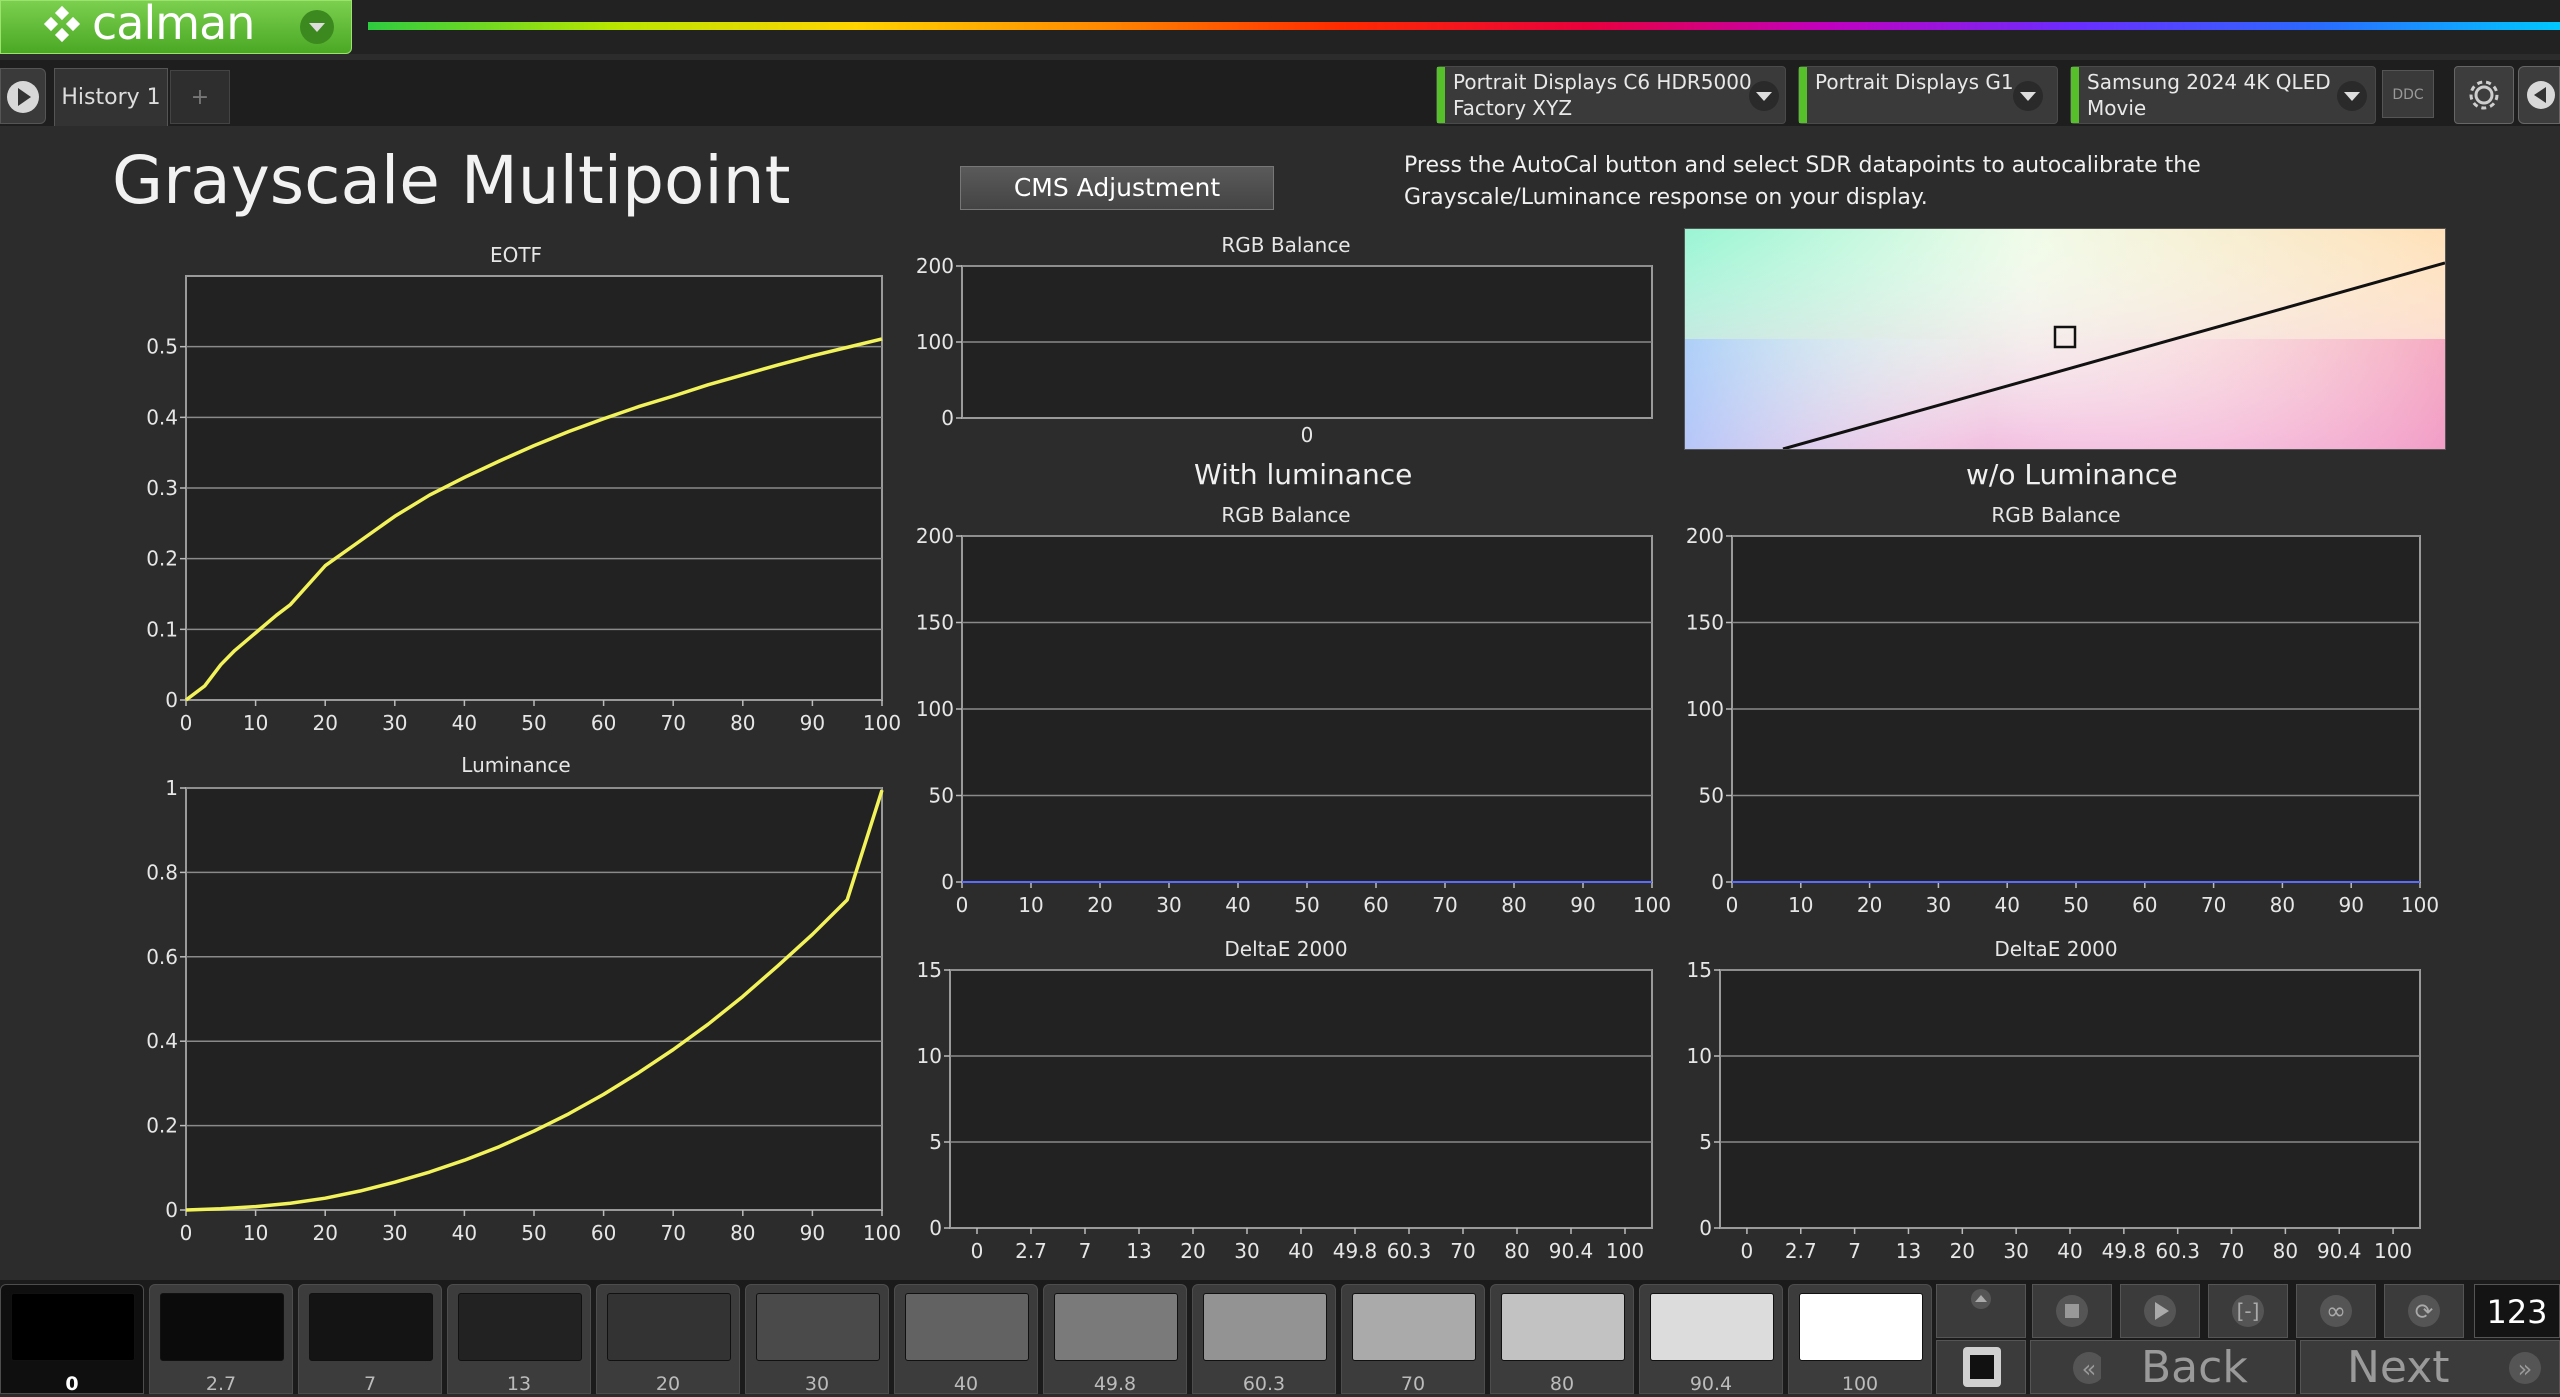 Image resolution: width=2560 pixels, height=1397 pixels. What do you see at coordinates (2087, 1368) in the screenshot?
I see `double-chevron-left-icon: «` at bounding box center [2087, 1368].